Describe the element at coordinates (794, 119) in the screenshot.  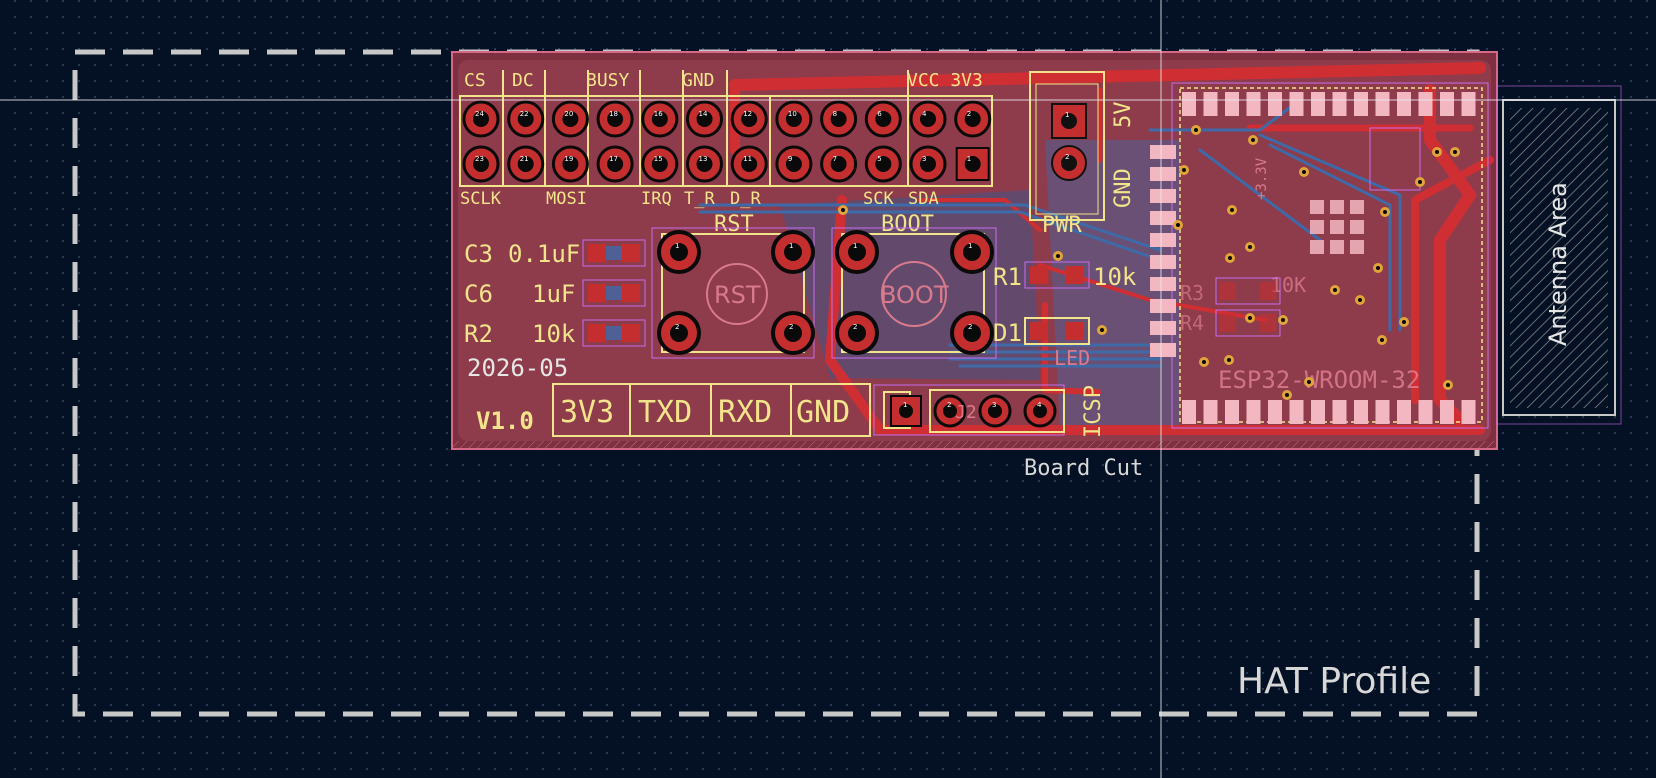
I see `gpio-pad-10: 10` at that location.